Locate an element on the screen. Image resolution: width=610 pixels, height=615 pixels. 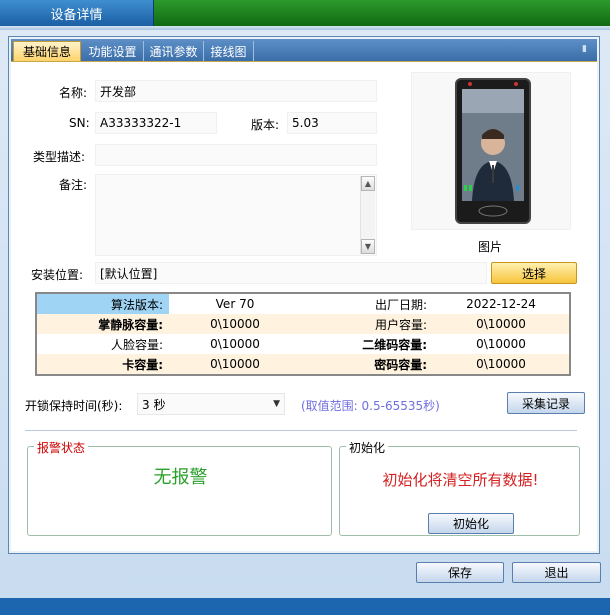
version-label: 版本: is located at coordinates (265, 125).